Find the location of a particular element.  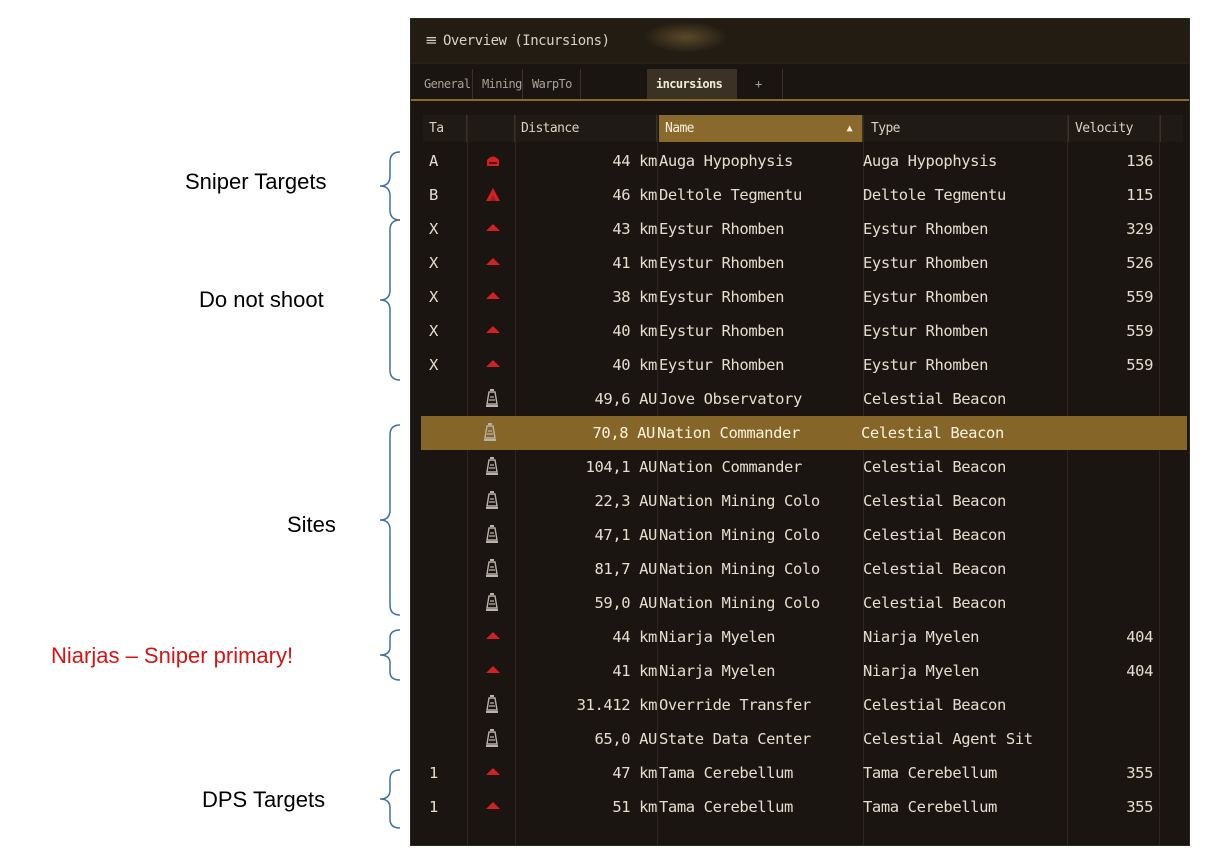

column-header-name-label: Name is located at coordinates (680, 128).